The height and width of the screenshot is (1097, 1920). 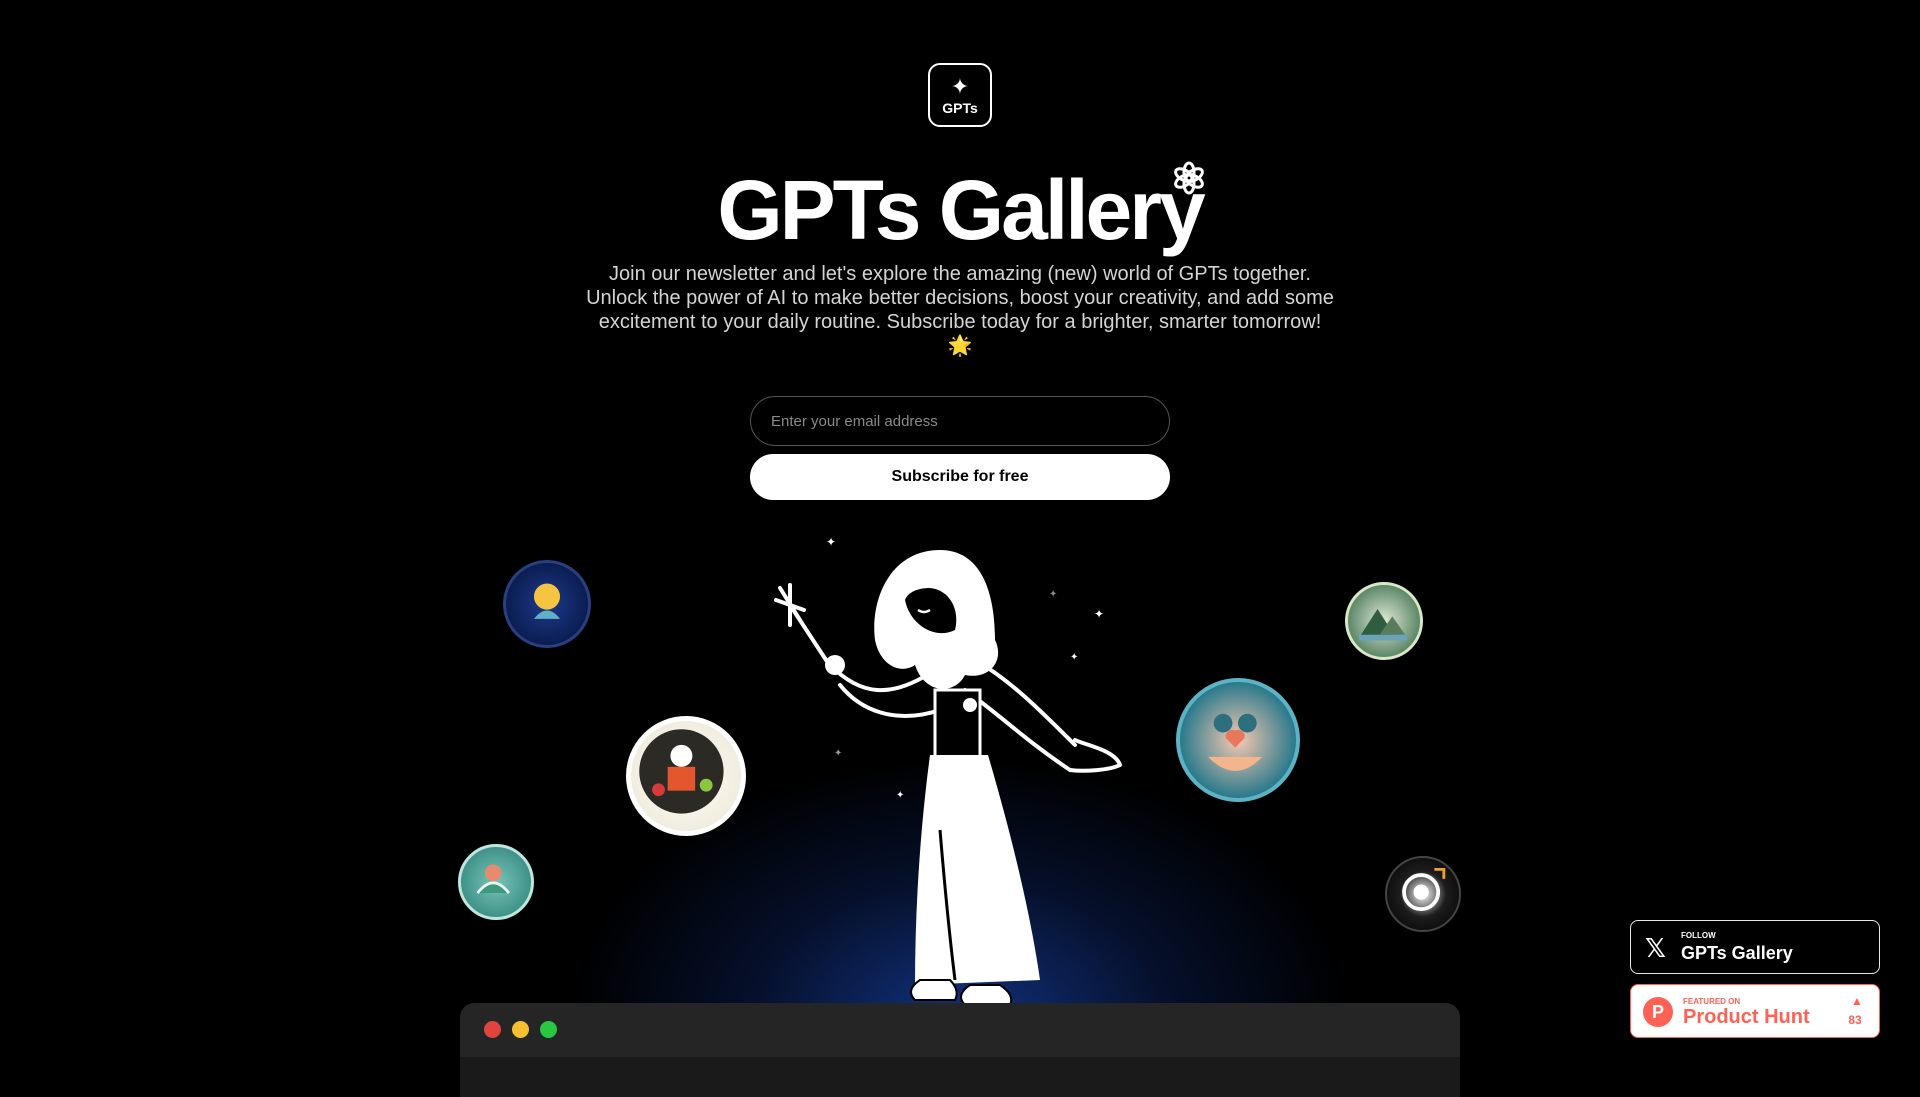 What do you see at coordinates (1855, 1020) in the screenshot?
I see `upvote-count: 83` at bounding box center [1855, 1020].